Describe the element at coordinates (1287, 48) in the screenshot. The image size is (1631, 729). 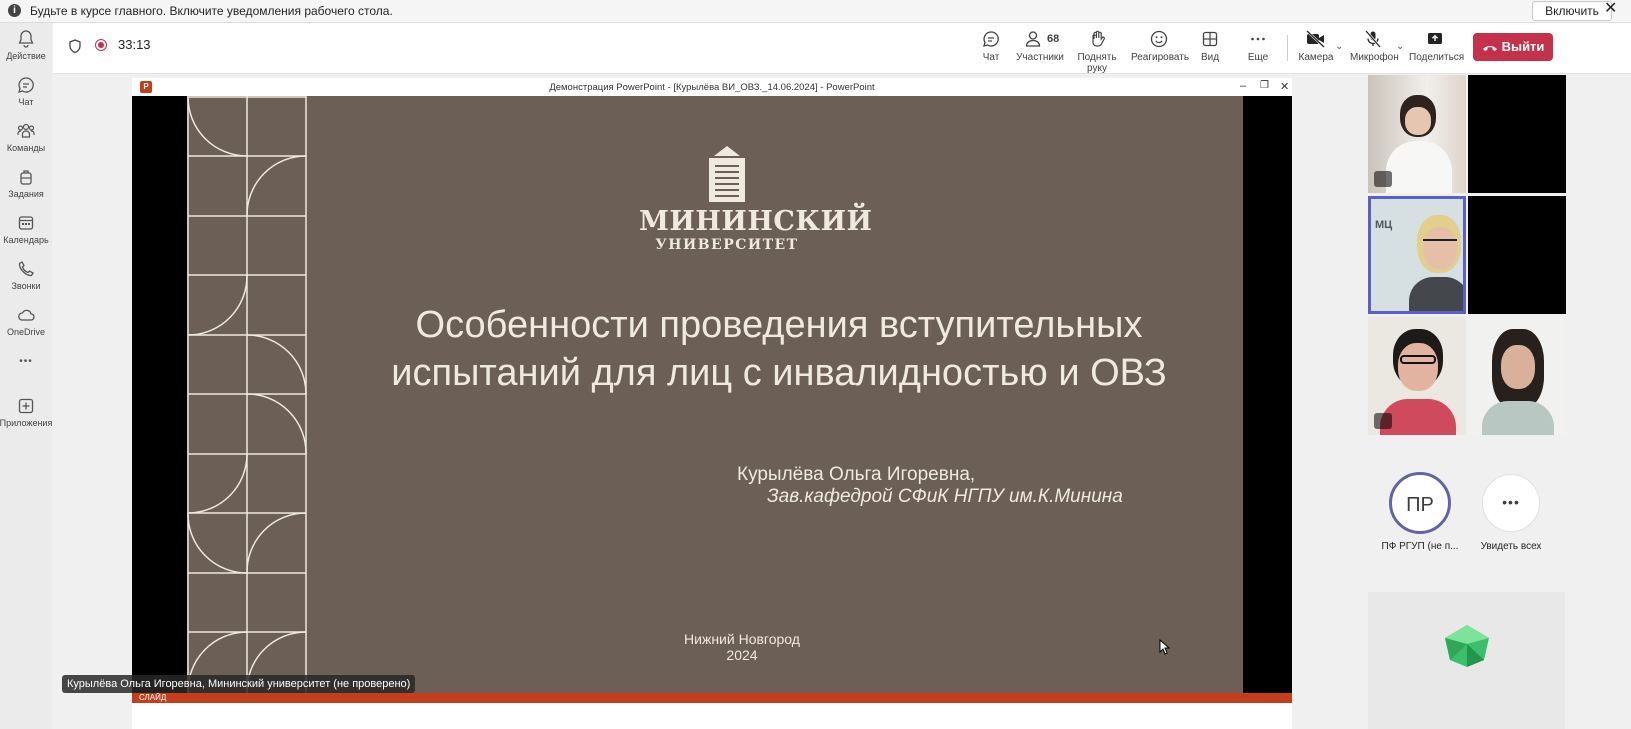
I see `toolbar-divider` at that location.